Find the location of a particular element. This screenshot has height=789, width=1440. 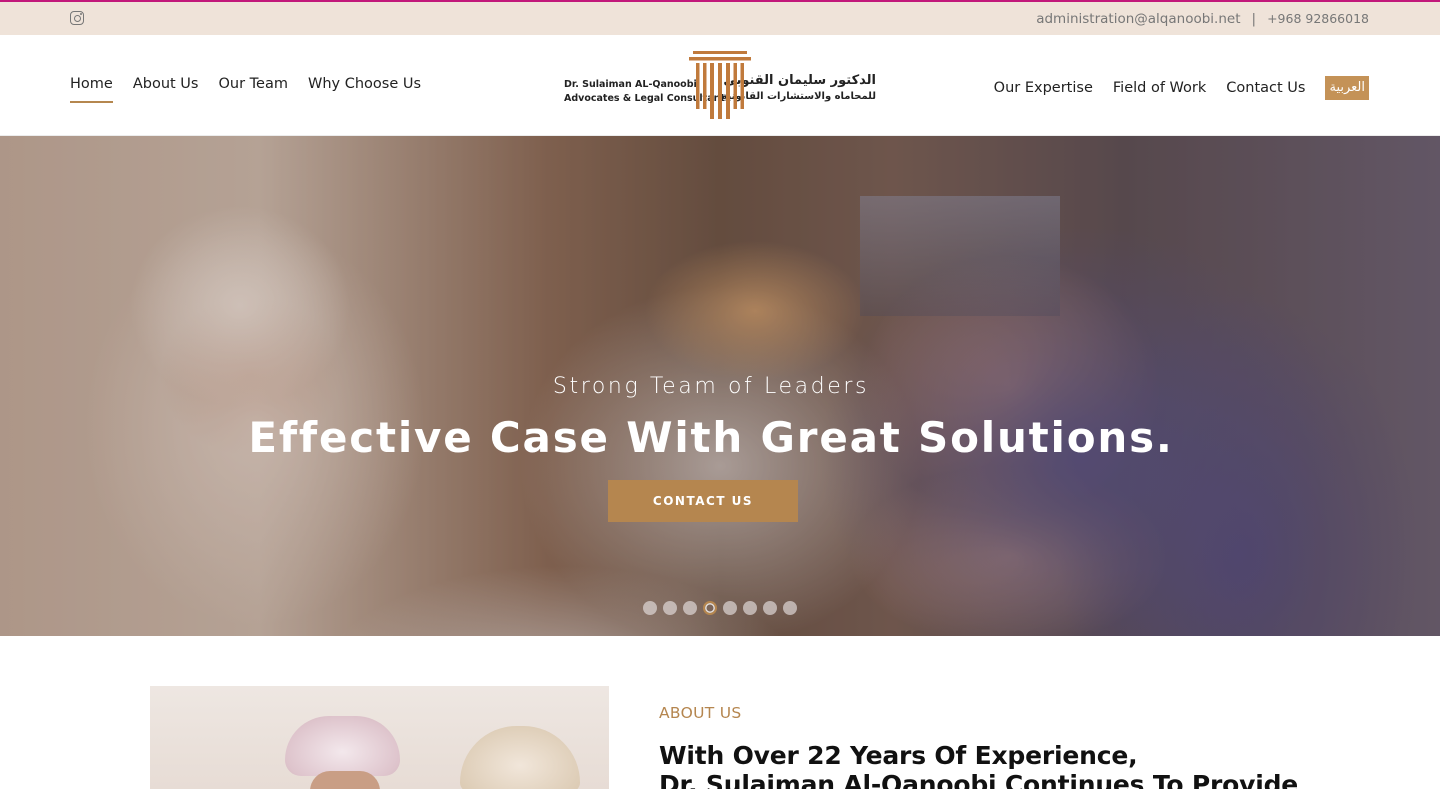

nav-item-our-expertise: Our Expertise is located at coordinates (1043, 88).